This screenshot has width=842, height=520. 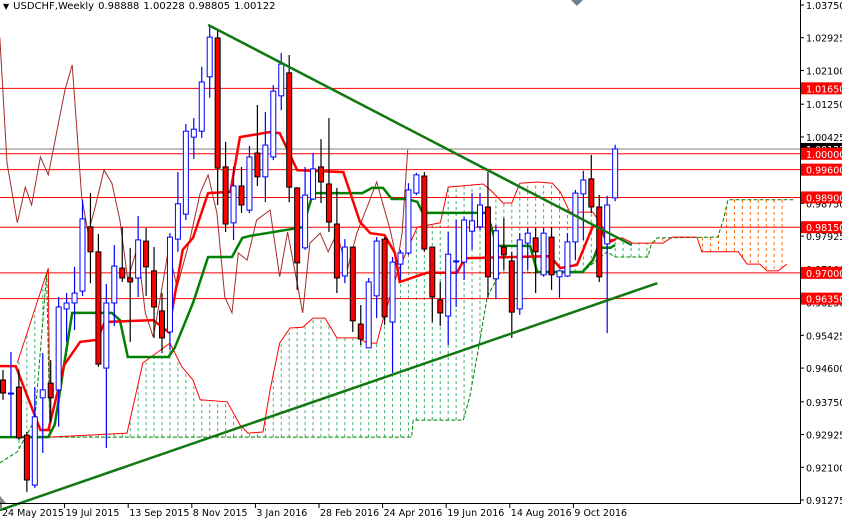 I want to click on price-tick-label: 1.01250, so click(x=824, y=105).